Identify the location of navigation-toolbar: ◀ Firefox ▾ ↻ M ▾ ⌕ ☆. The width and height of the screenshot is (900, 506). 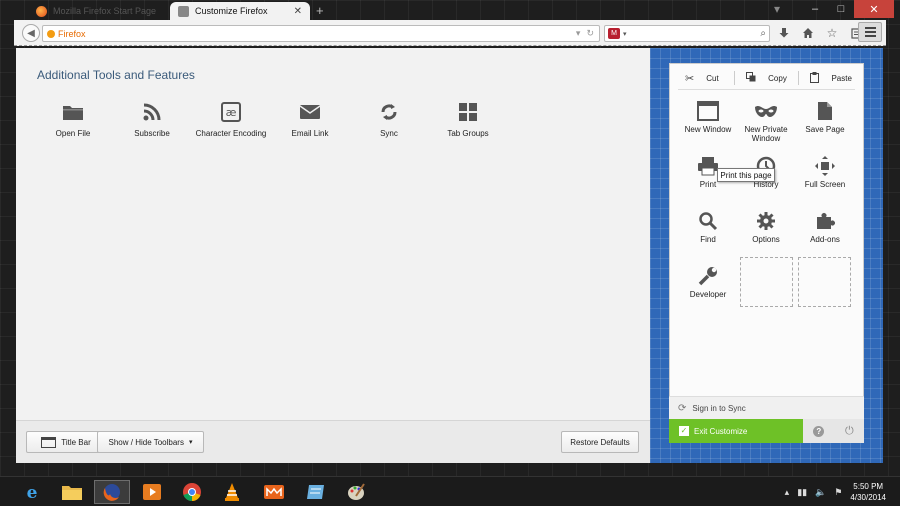
(450, 33).